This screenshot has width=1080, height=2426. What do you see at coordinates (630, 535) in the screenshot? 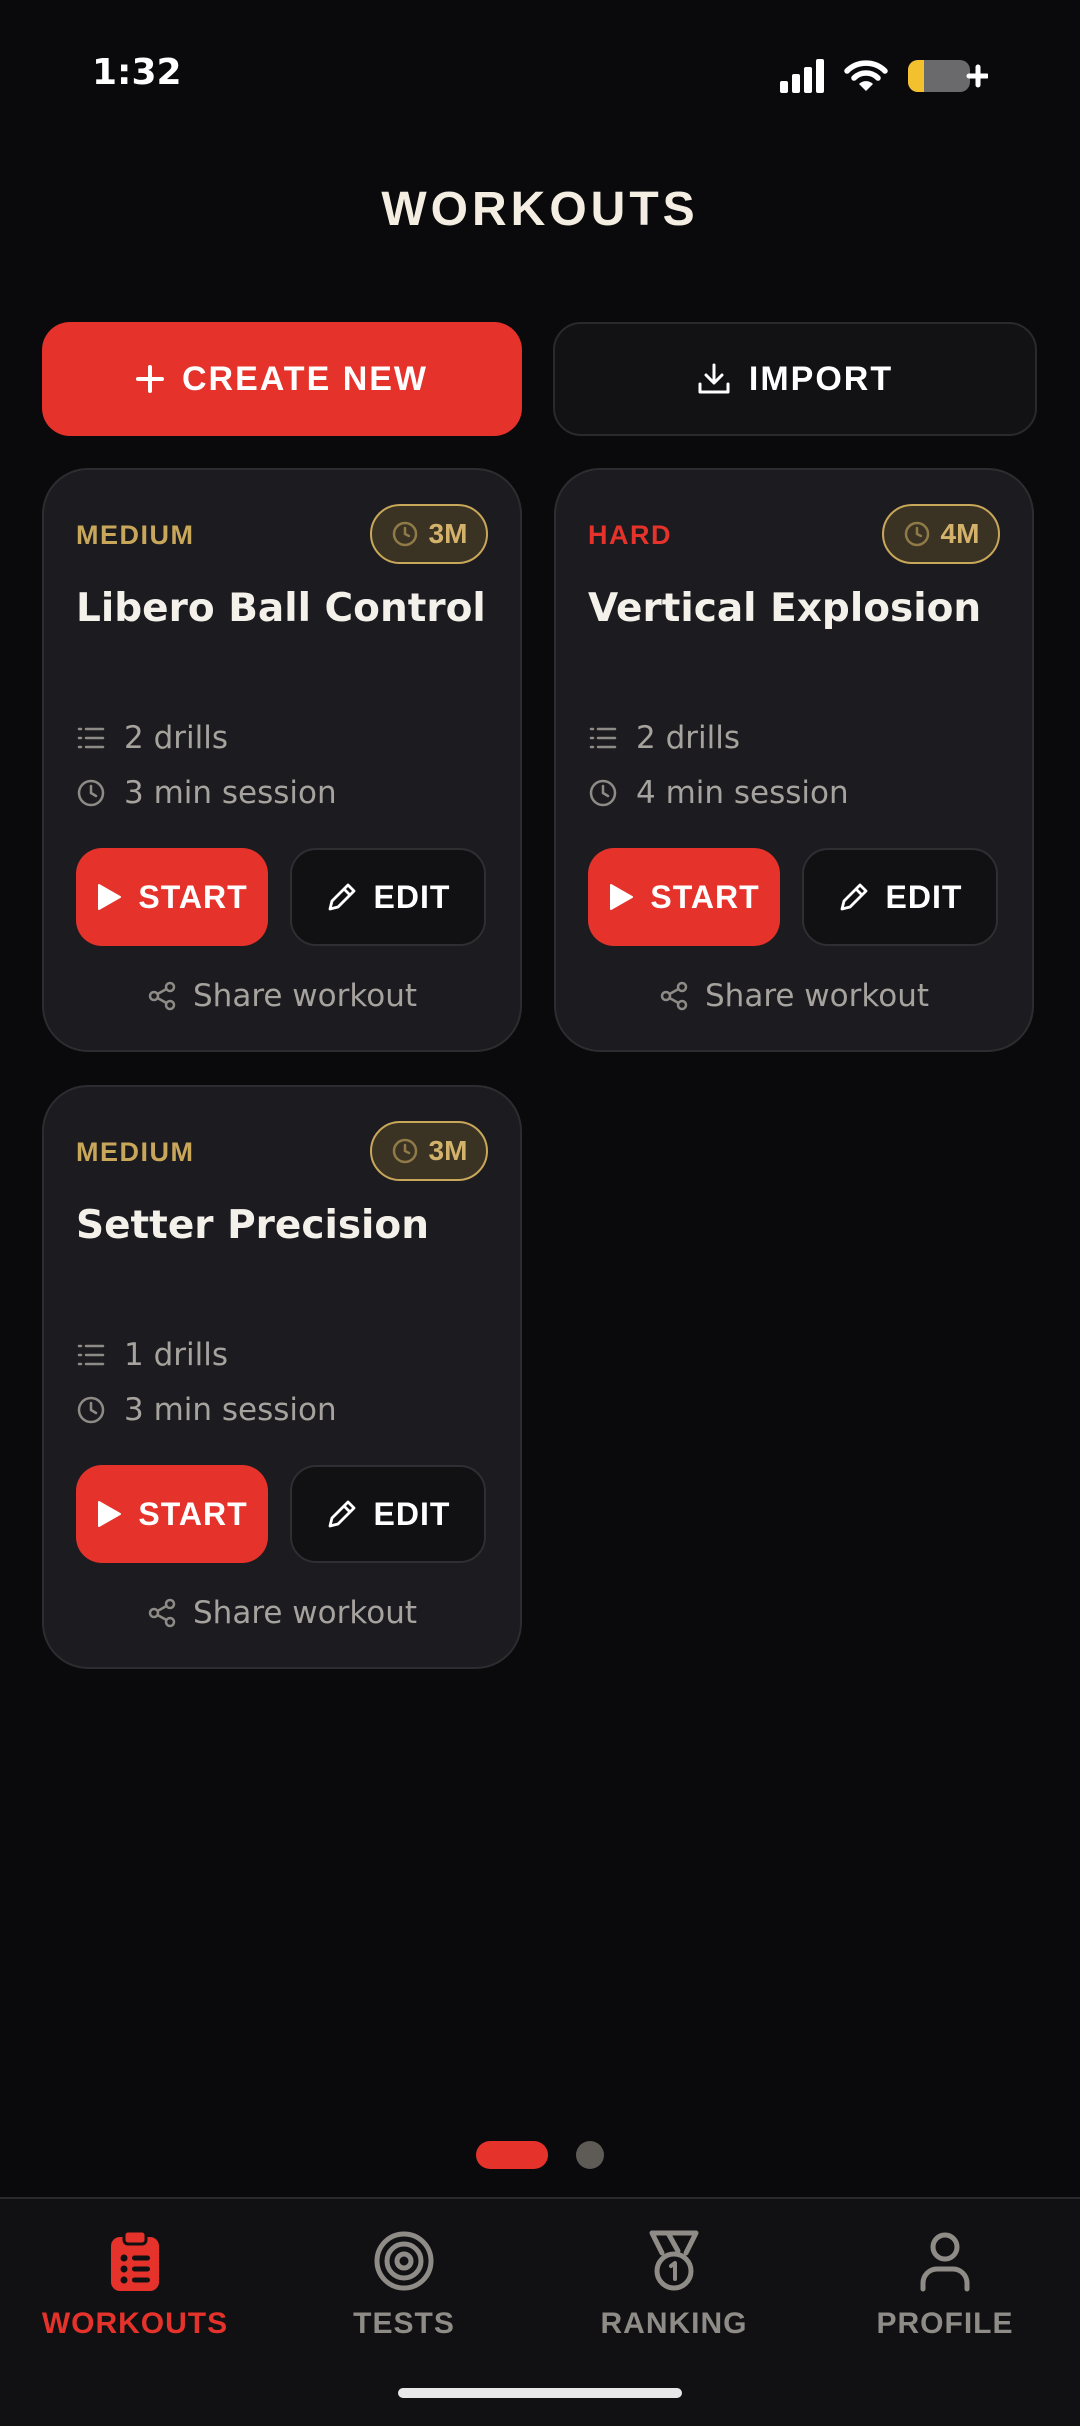
I see `difficulty-label: HARD` at bounding box center [630, 535].